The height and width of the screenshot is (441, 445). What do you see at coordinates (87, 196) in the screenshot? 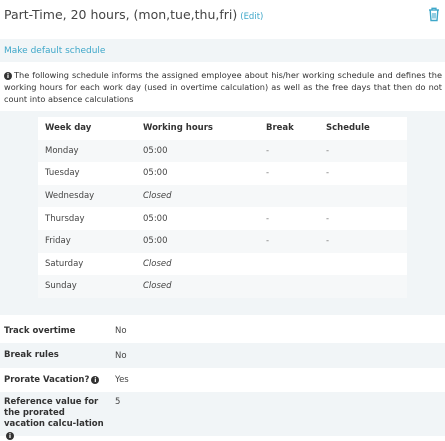
I see `week-day-cell: Wednesday` at bounding box center [87, 196].